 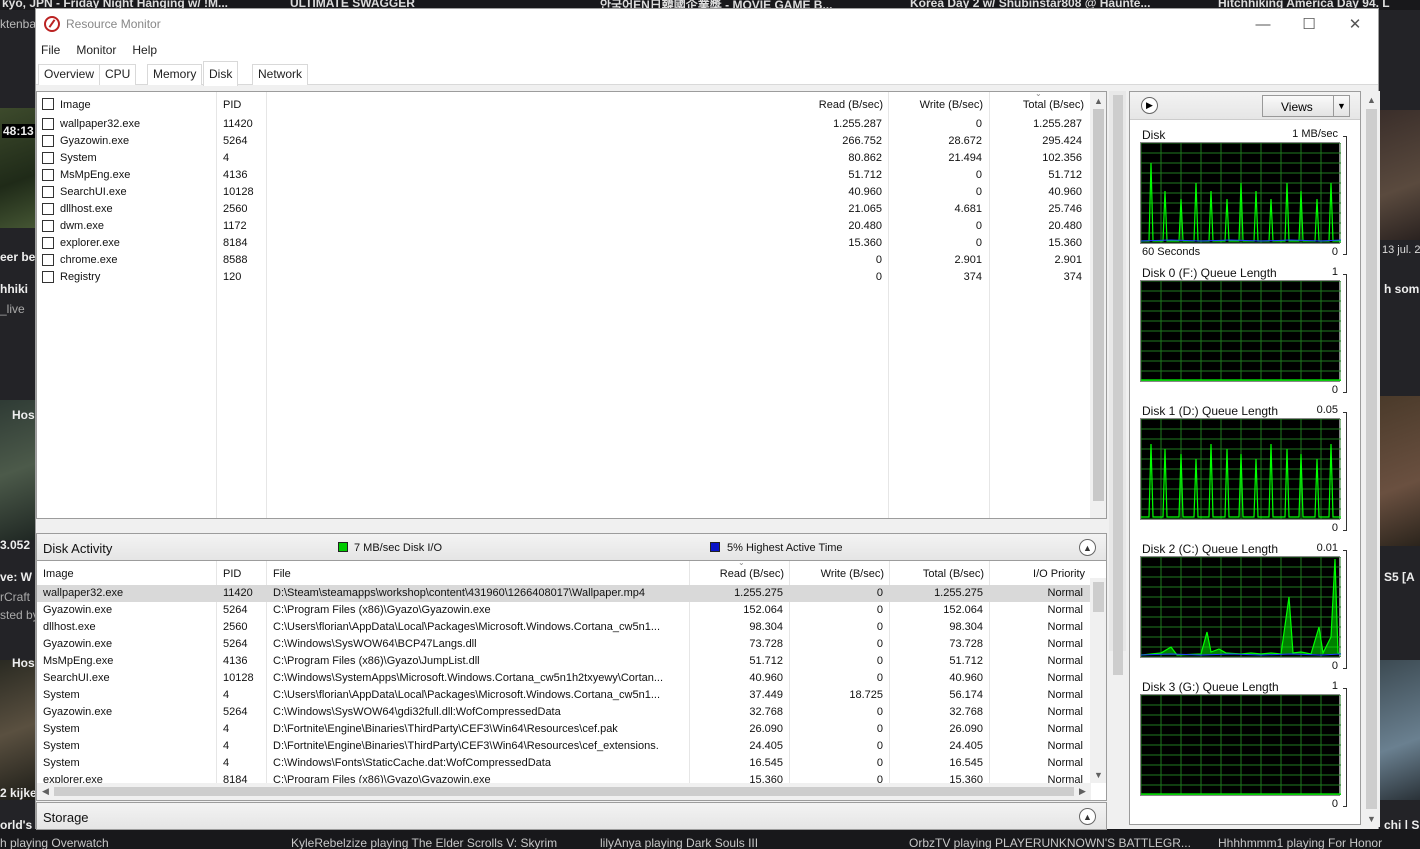 I want to click on table-row: explorer.exe 8184 15.360 0 15.360, so click(x=564, y=243).